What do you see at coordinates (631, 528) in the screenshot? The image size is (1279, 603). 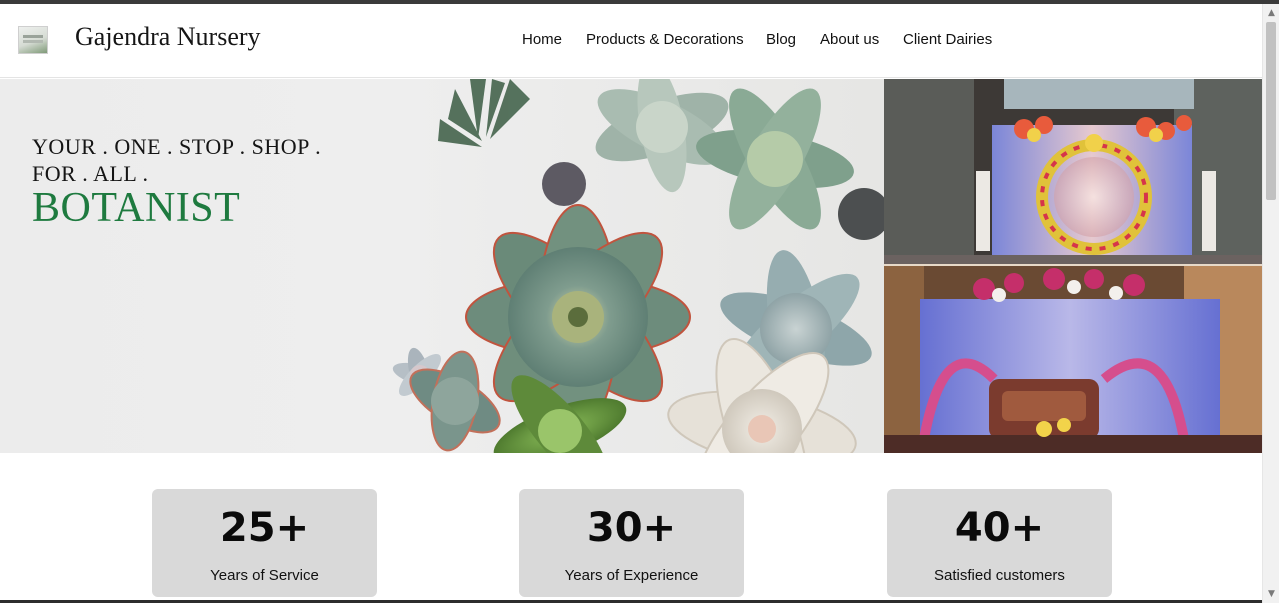 I see `stat-number: 30+` at bounding box center [631, 528].